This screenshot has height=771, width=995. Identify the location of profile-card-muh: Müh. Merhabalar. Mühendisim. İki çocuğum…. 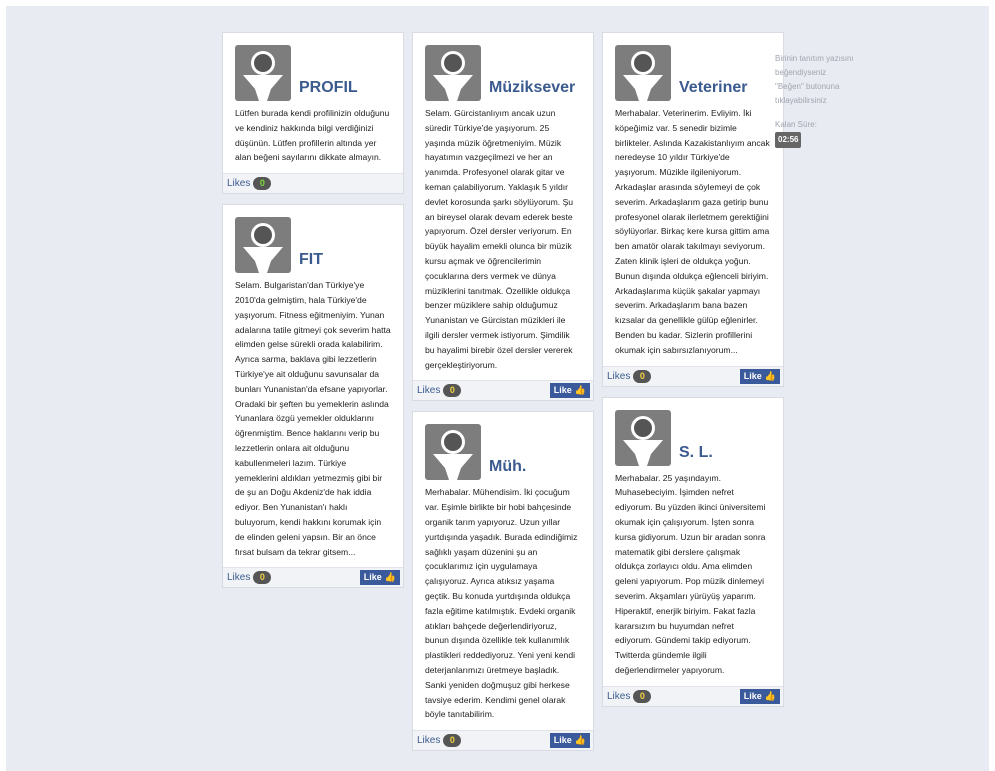
(503, 581).